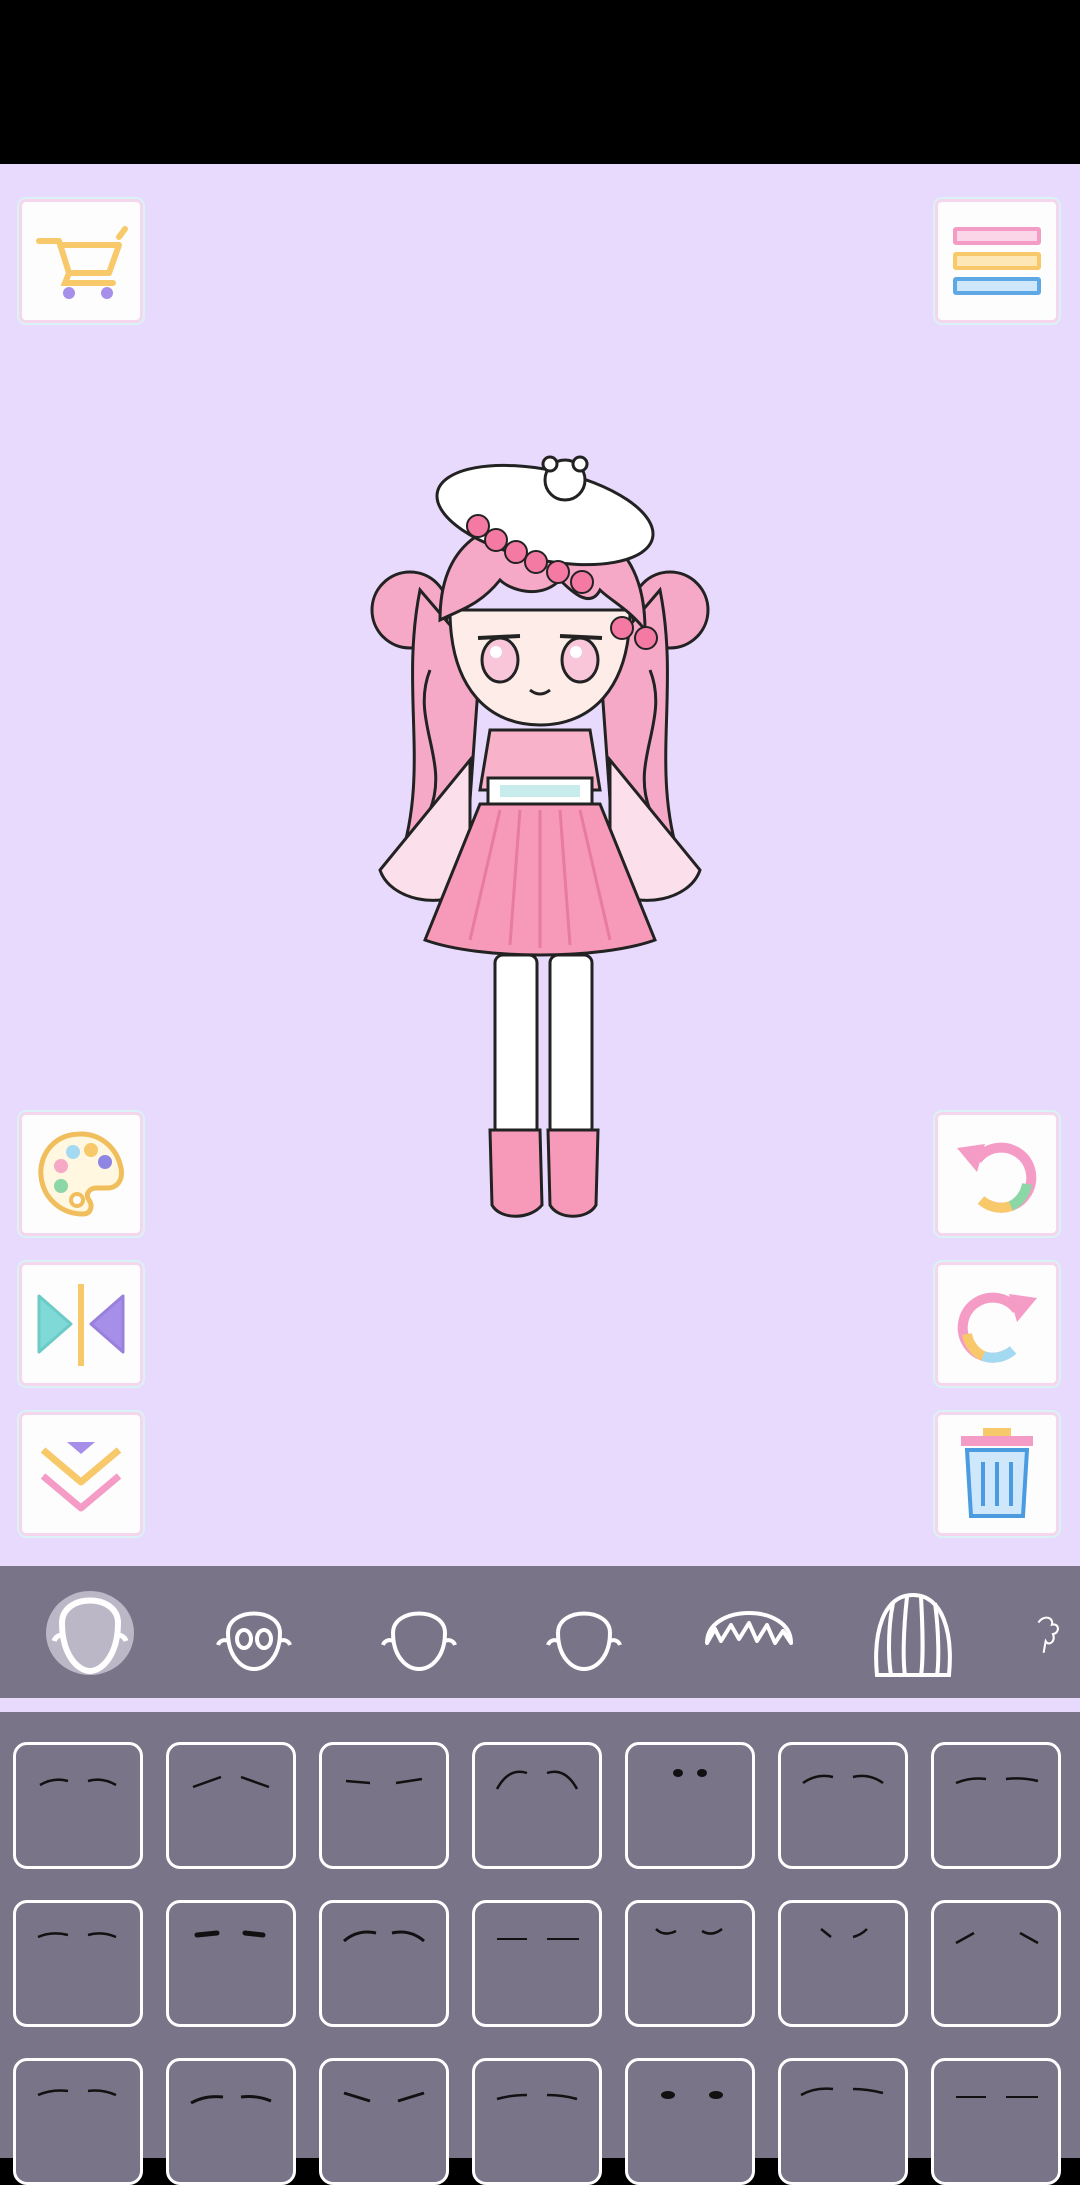 The width and height of the screenshot is (1080, 2185). I want to click on palette-icon, so click(81, 1174).